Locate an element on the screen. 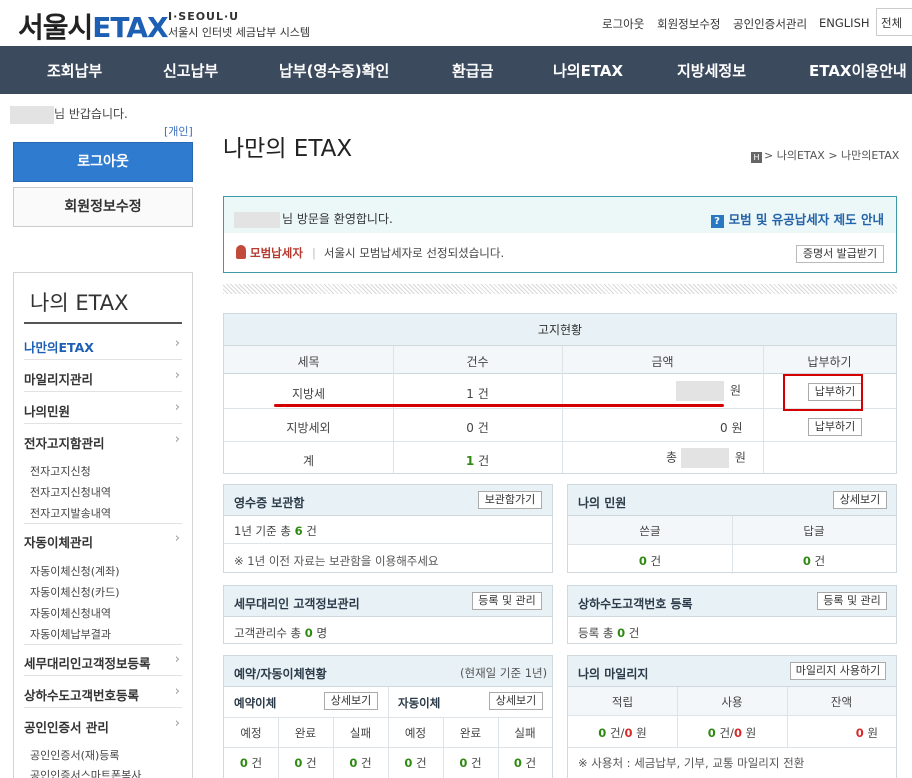  auto-col-done: 완료 is located at coordinates (470, 733).